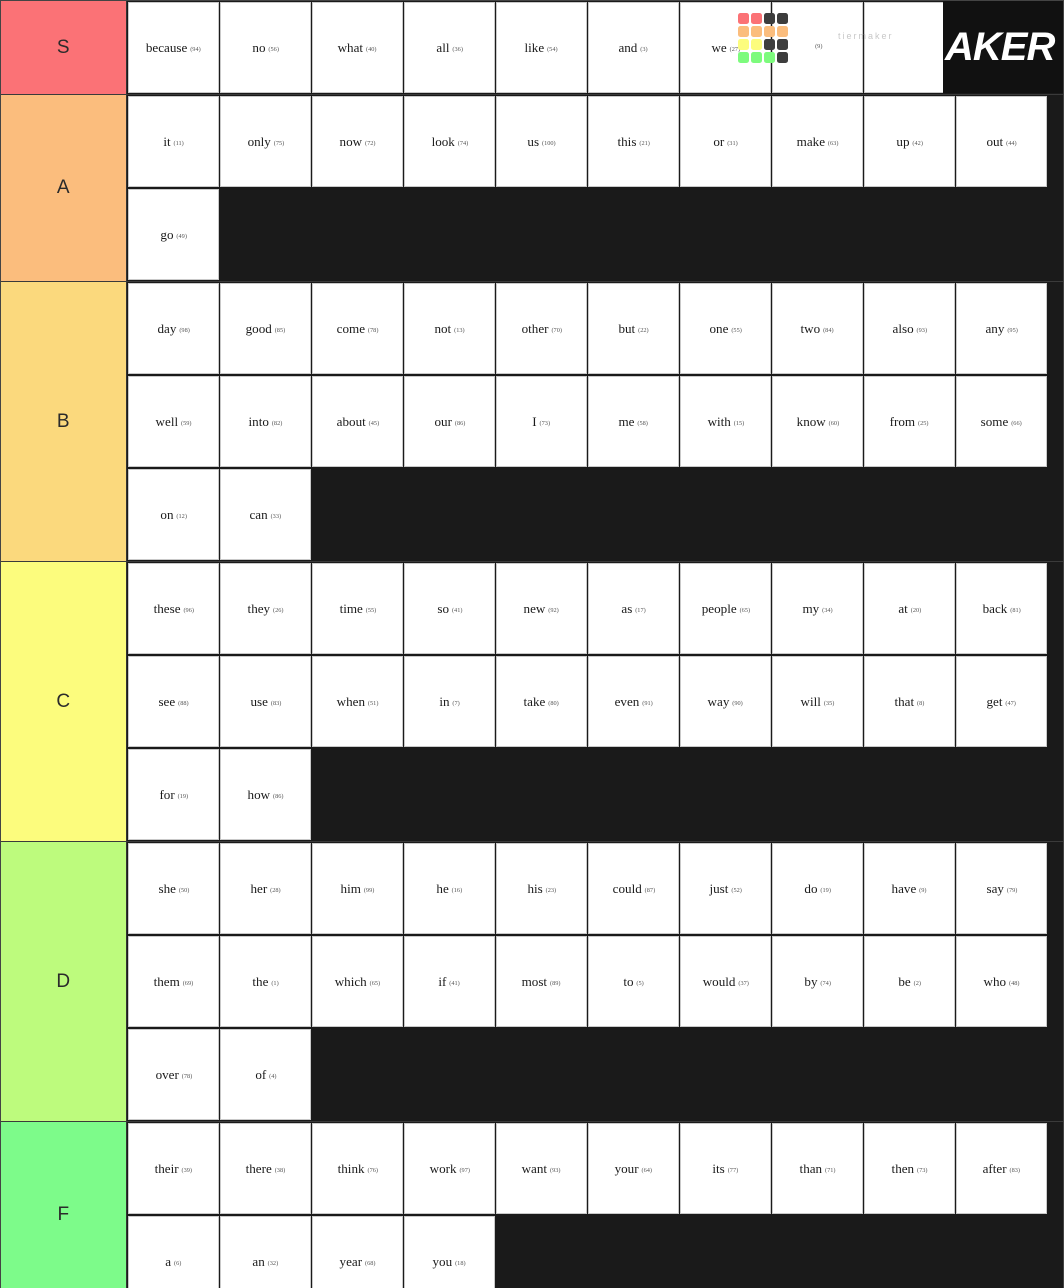 This screenshot has height=1288, width=1064. Describe the element at coordinates (357, 421) in the screenshot. I see `word-card: about (45)` at that location.